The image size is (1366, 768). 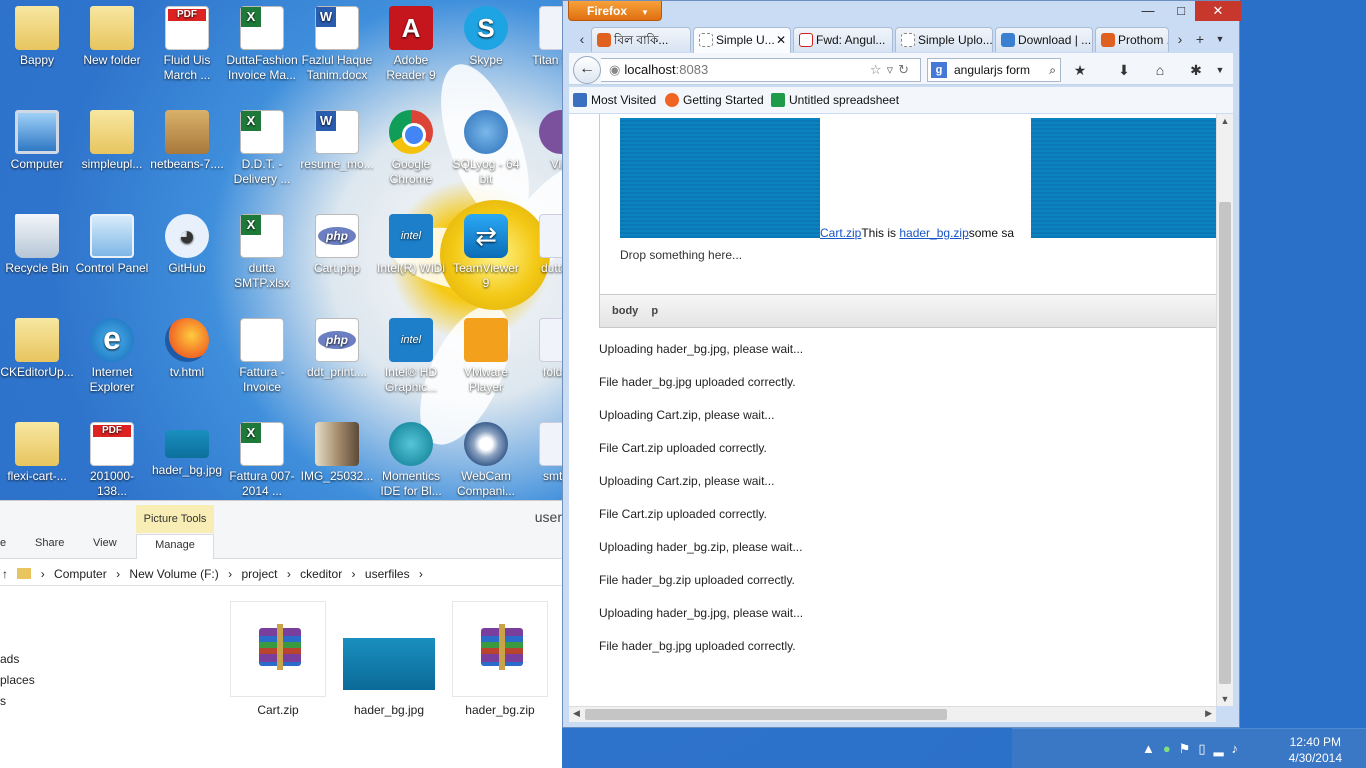 What do you see at coordinates (49, 543) in the screenshot?
I see `ribbon-tab-share: Share` at bounding box center [49, 543].